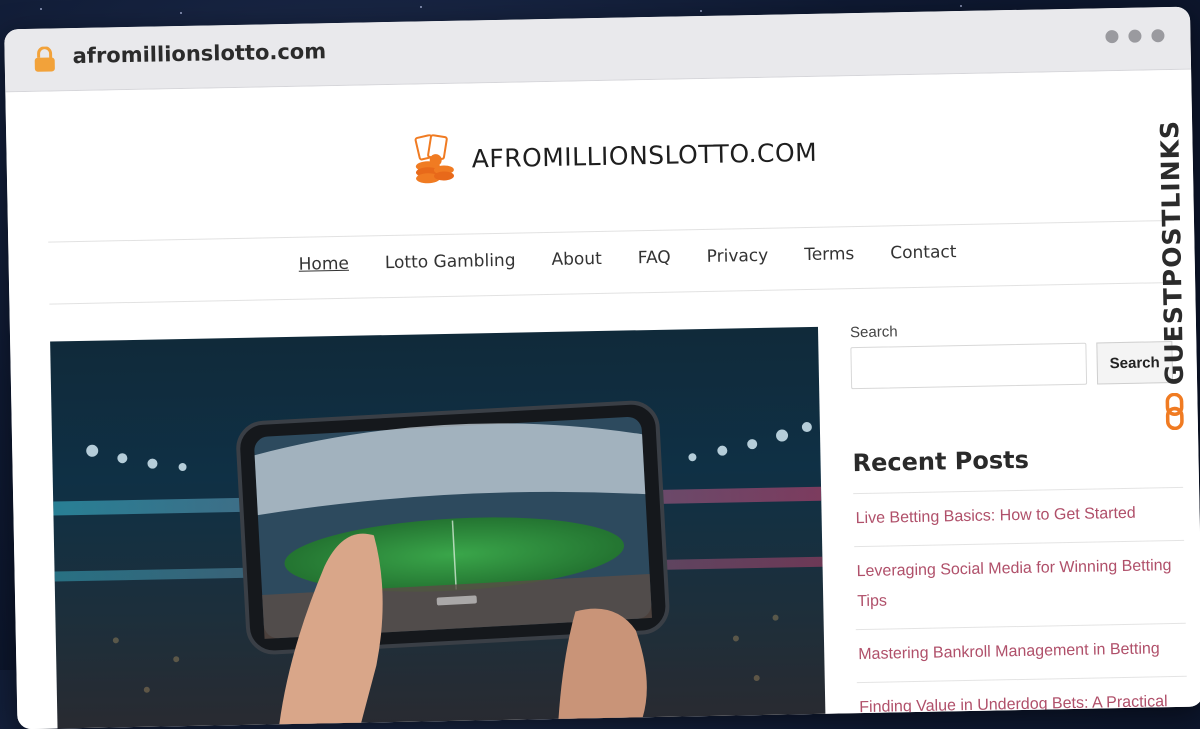 This screenshot has height=729, width=1200. I want to click on search-label: Search, so click(873, 332).